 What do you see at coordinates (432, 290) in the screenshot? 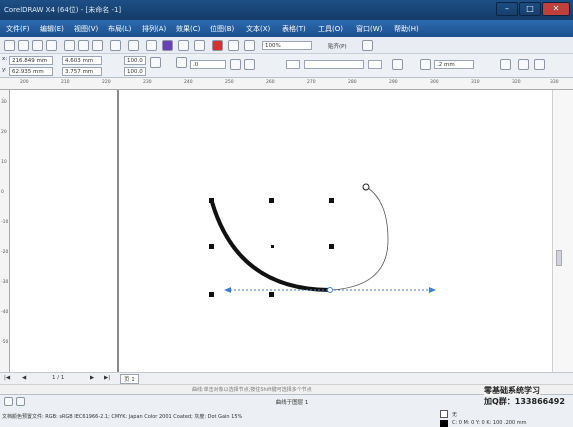
I see `control-handle-right` at bounding box center [432, 290].